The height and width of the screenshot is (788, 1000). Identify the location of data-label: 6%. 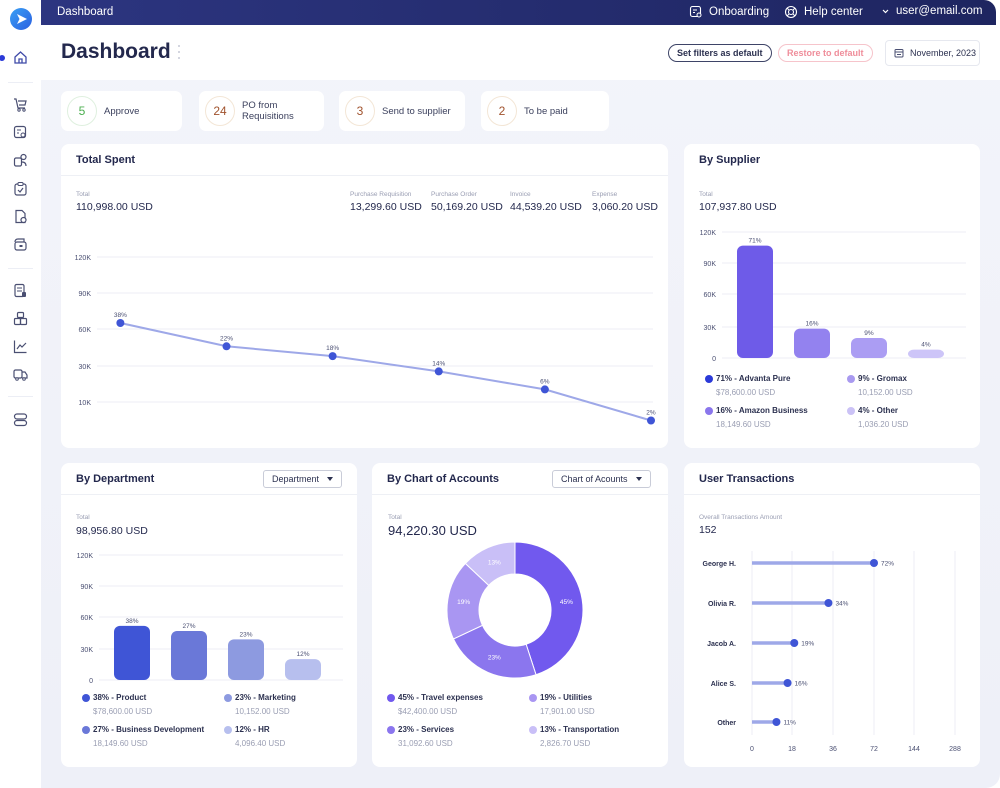
(545, 381).